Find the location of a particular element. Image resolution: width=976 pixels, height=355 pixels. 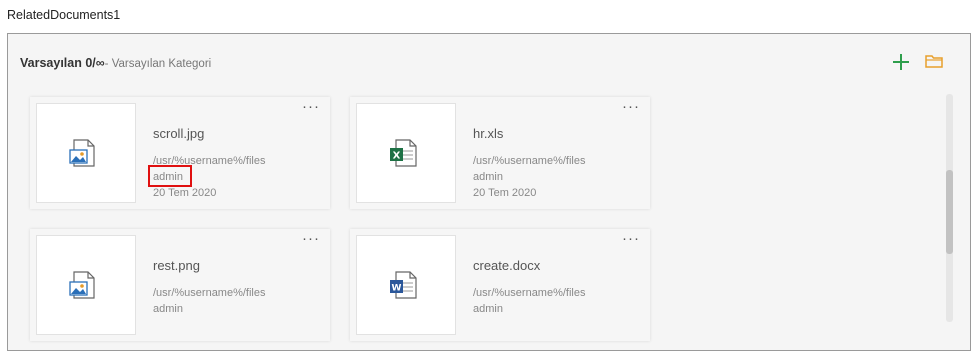

document-name: create.docx is located at coordinates (506, 265).